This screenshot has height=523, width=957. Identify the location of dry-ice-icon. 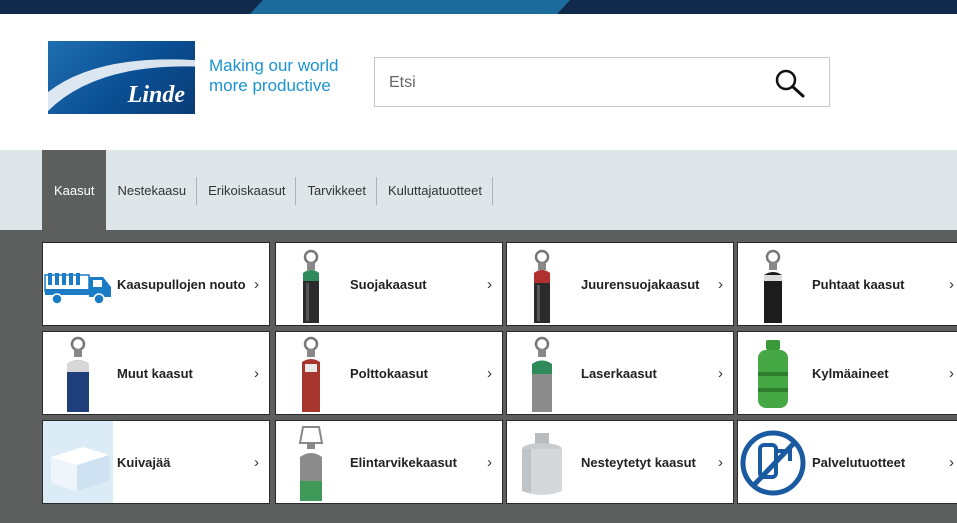
(78, 462).